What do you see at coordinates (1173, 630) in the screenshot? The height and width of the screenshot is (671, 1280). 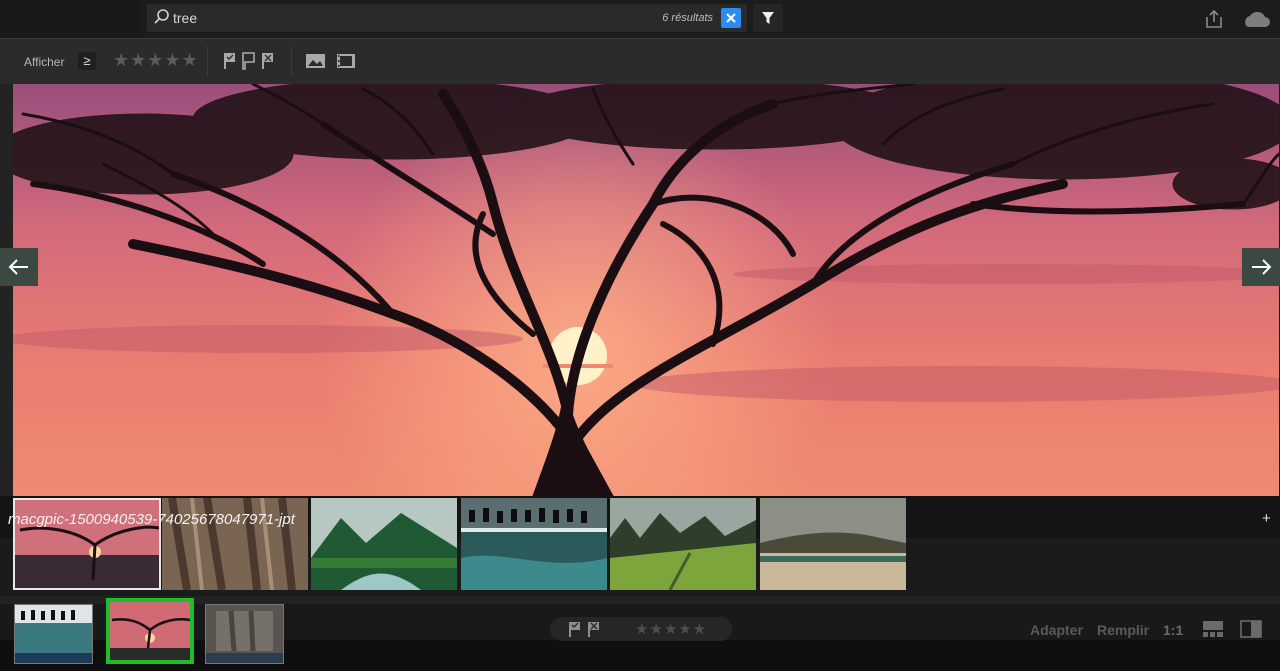 I see `one-to-one-button: 1:1` at bounding box center [1173, 630].